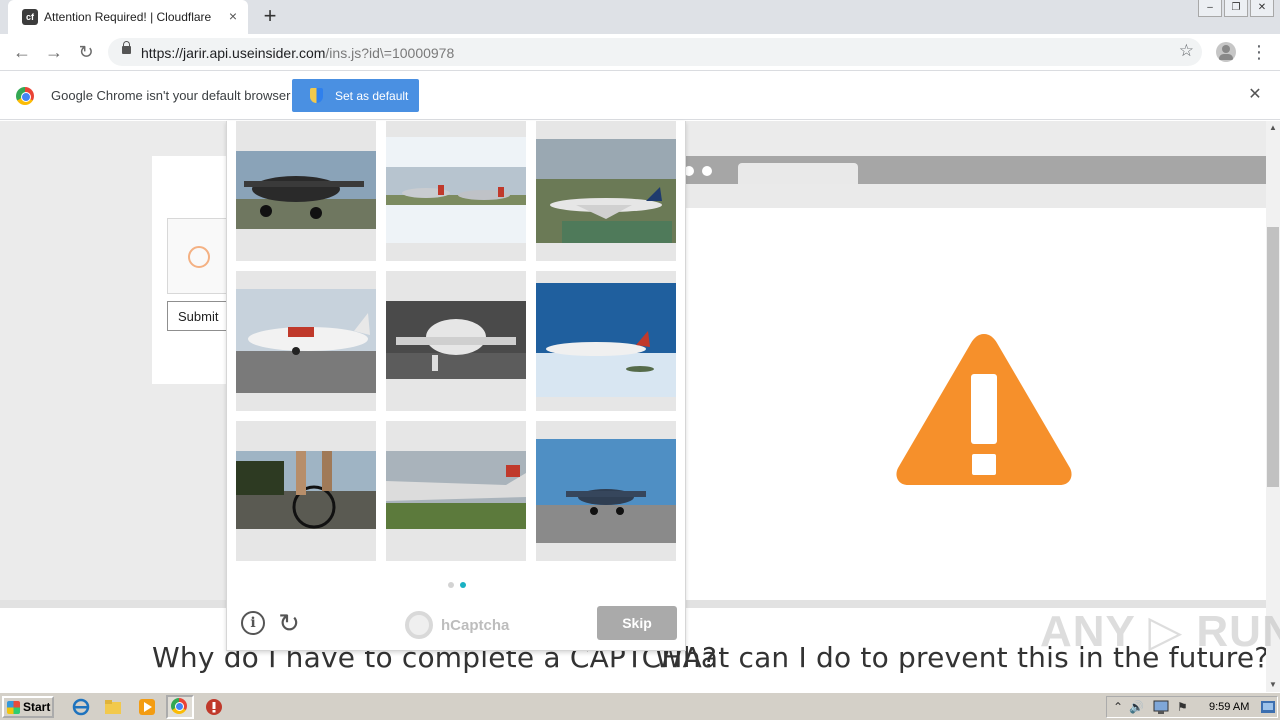  I want to click on minimize-button: –, so click(1210, 8).